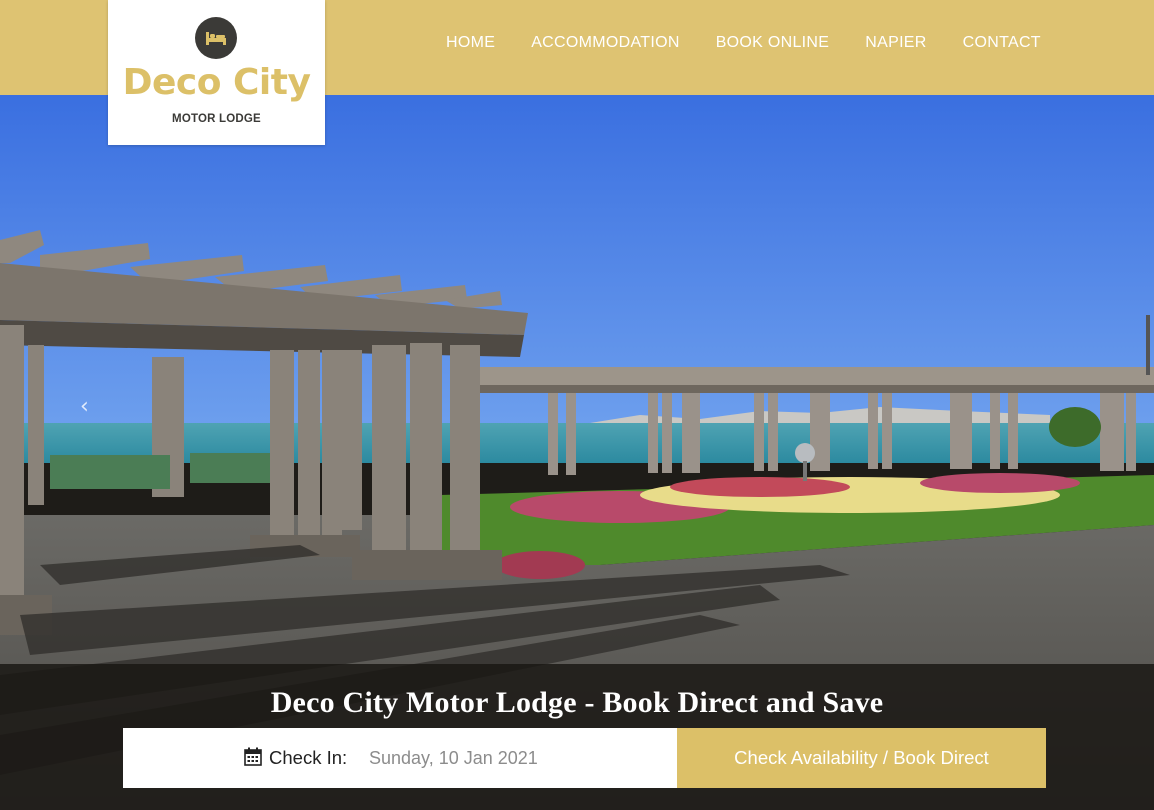  I want to click on checkin-date: Sunday, 10 Jan 2021, so click(453, 758).